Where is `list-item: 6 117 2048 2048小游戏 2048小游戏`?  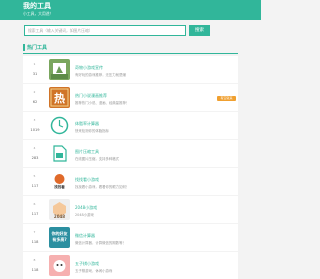
list-item: 6 117 2048 2048小游戏 2048小游戏 is located at coordinates (130, 209).